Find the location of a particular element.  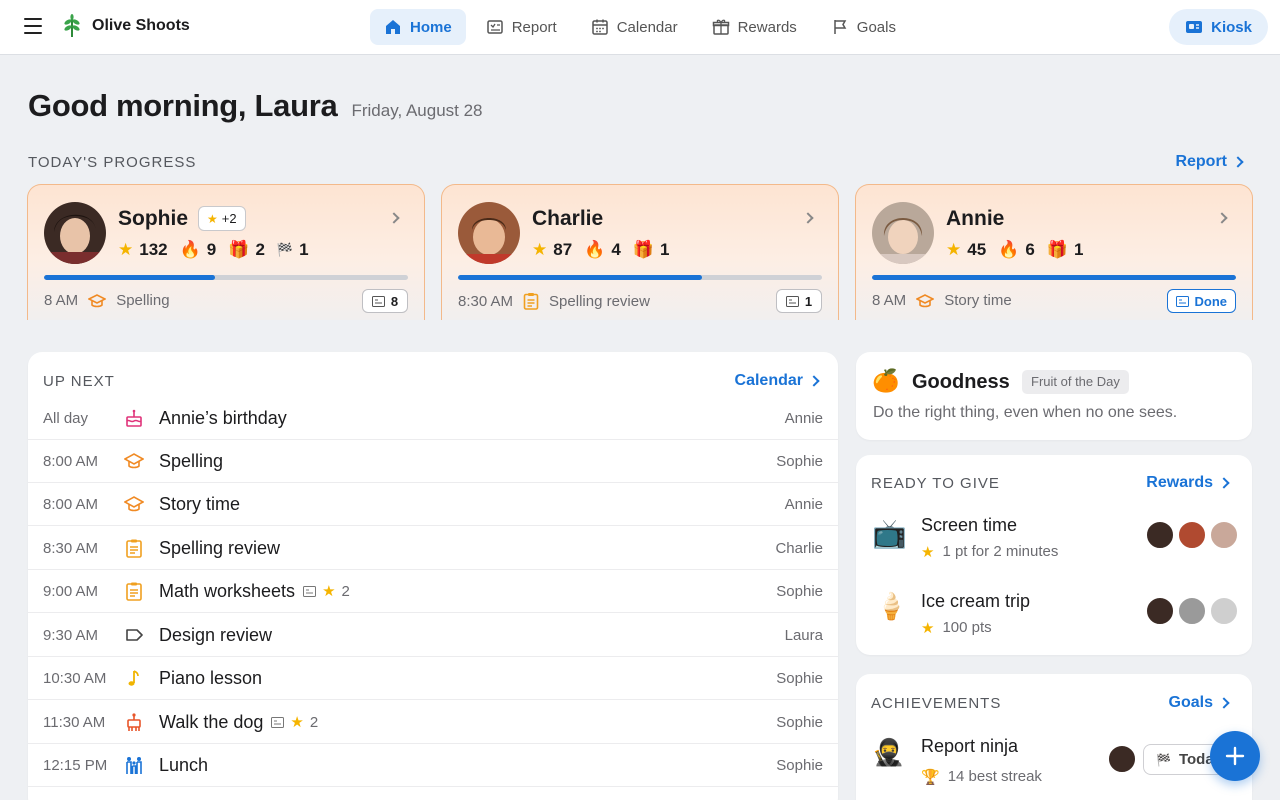

nav-rewards: Rewards is located at coordinates (754, 27).